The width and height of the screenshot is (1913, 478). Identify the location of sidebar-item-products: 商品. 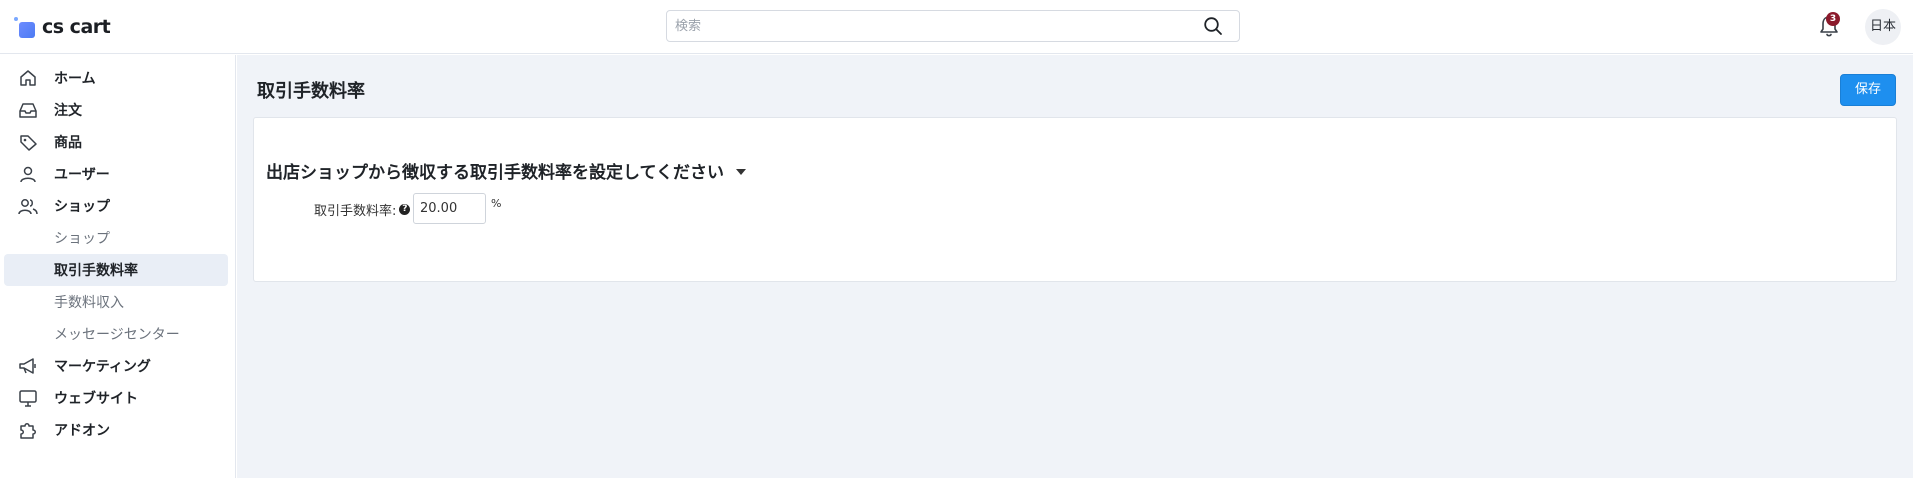
(116, 142).